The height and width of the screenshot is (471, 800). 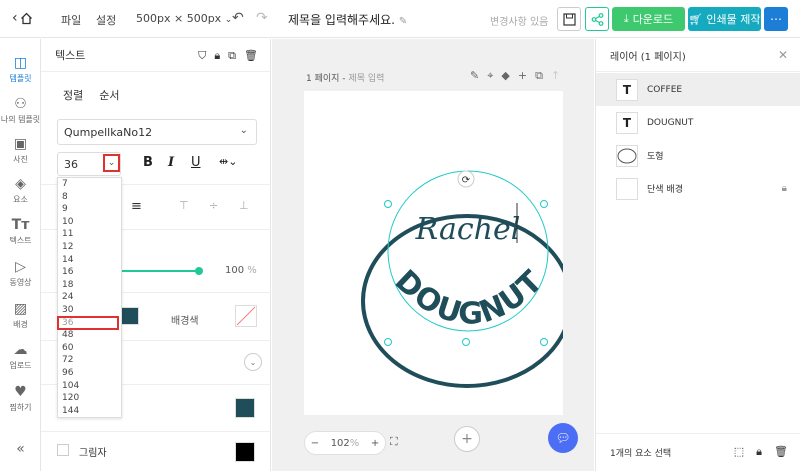 What do you see at coordinates (739, 452) in the screenshot?
I see `group-icon: ⬚` at bounding box center [739, 452].